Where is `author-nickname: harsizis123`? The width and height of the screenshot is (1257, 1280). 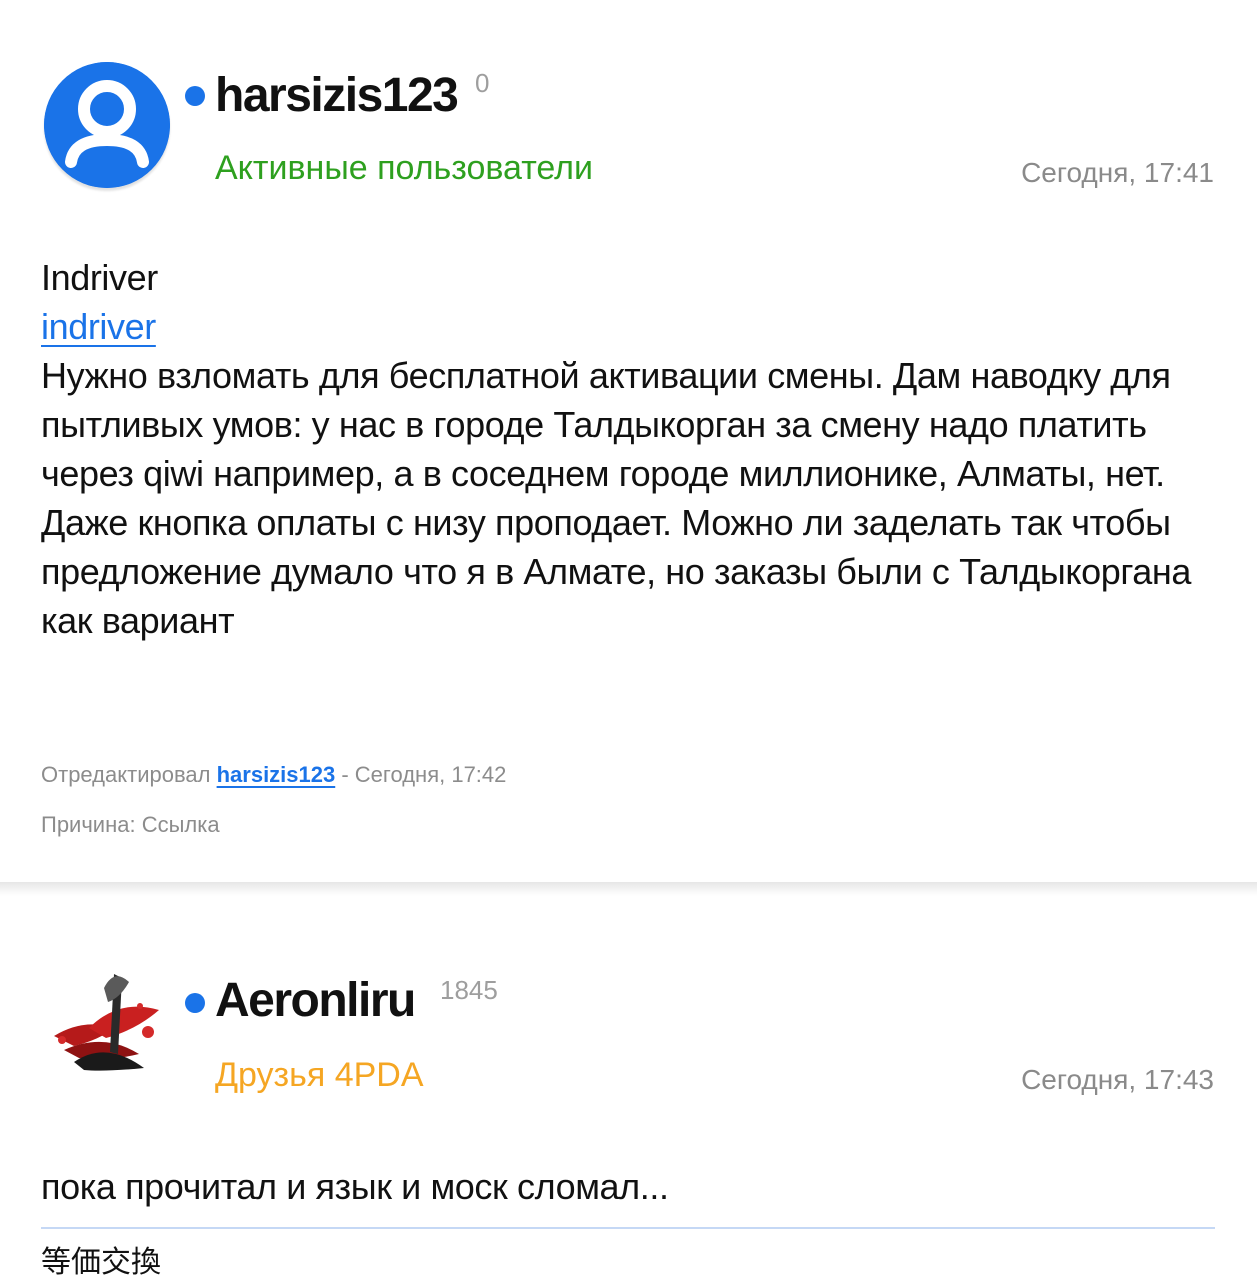 author-nickname: harsizis123 is located at coordinates (337, 96).